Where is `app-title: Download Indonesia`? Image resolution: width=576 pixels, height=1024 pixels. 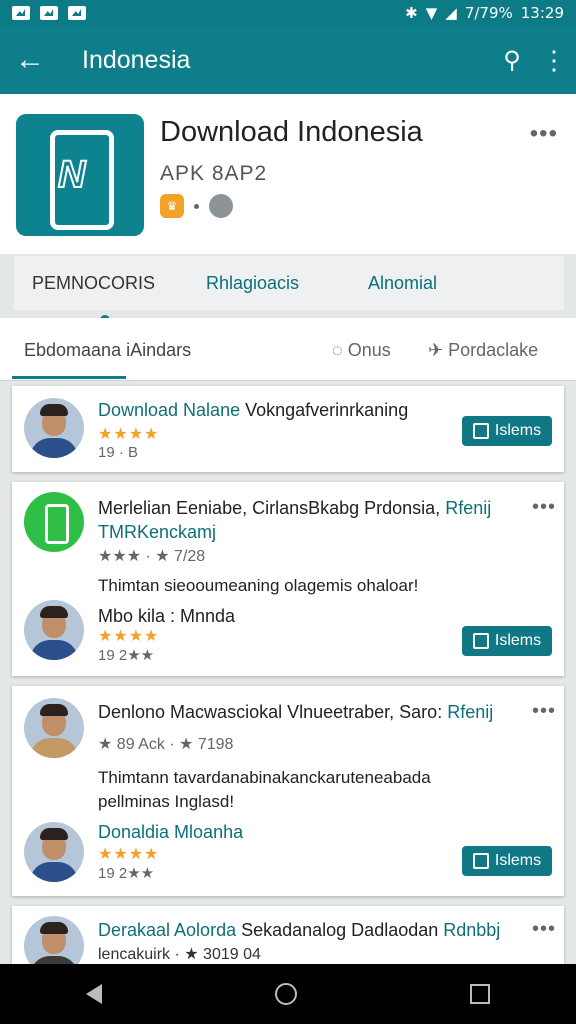
app-title: Download Indonesia is located at coordinates (291, 132).